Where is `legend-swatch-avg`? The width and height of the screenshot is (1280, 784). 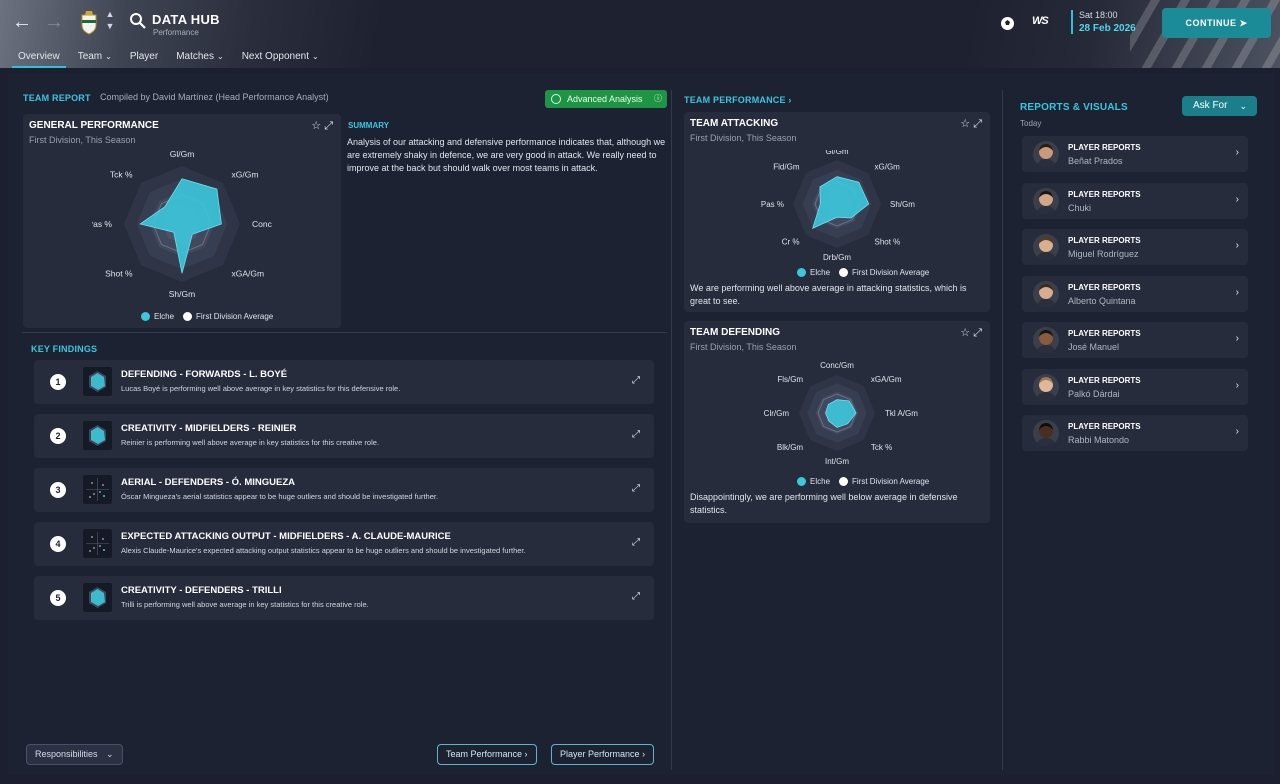 legend-swatch-avg is located at coordinates (844, 272).